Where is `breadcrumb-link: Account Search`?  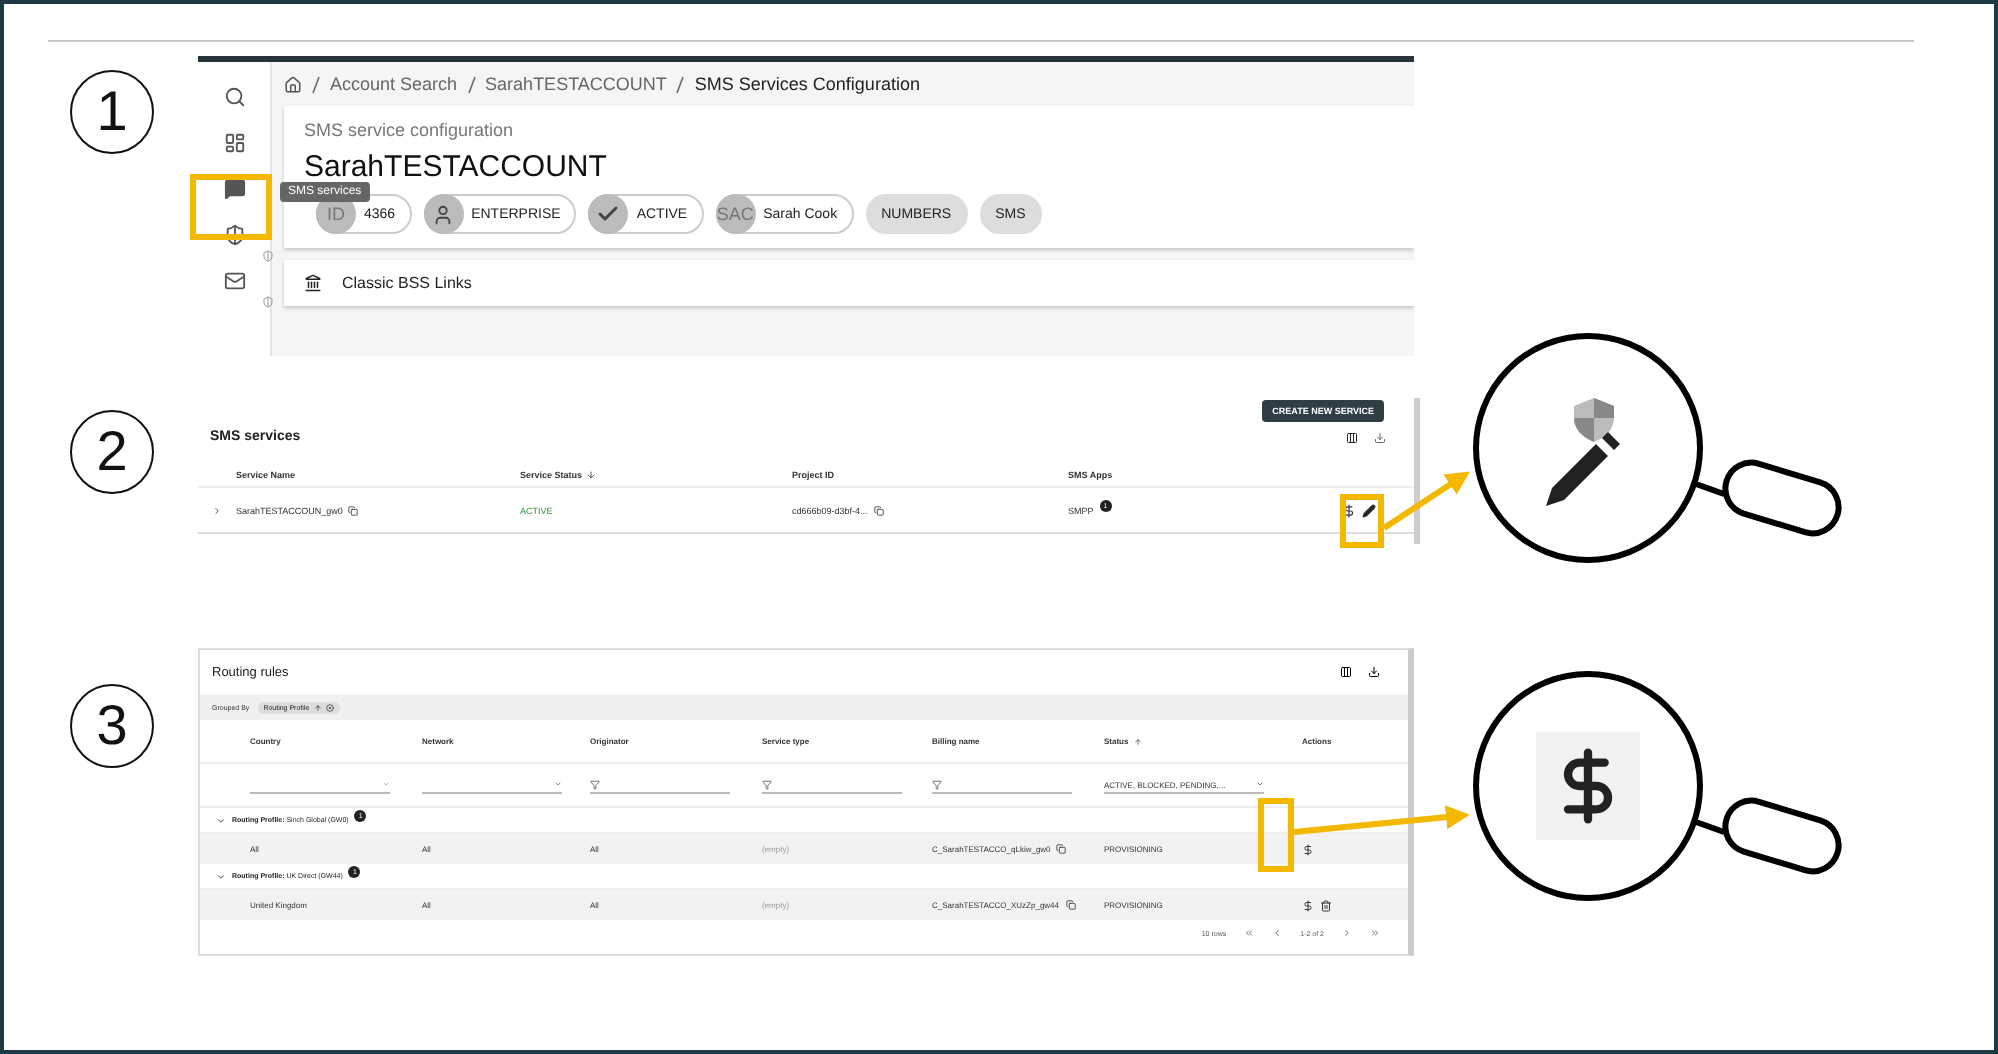
breadcrumb-link: Account Search is located at coordinates (394, 84).